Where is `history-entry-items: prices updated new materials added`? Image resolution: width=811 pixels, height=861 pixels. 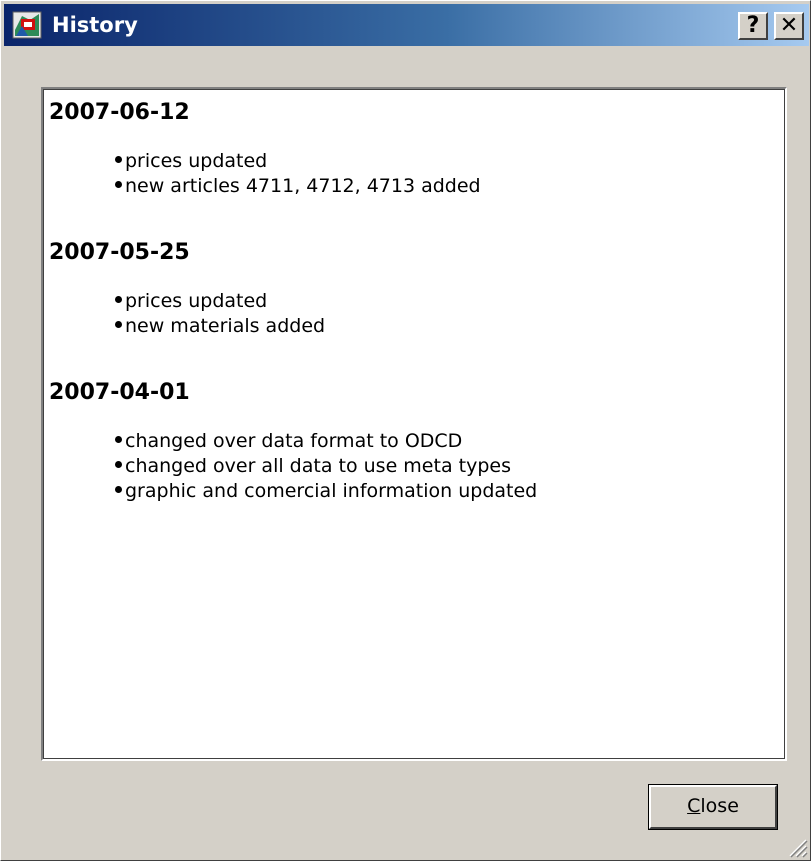 history-entry-items: prices updated new materials added is located at coordinates (184, 314).